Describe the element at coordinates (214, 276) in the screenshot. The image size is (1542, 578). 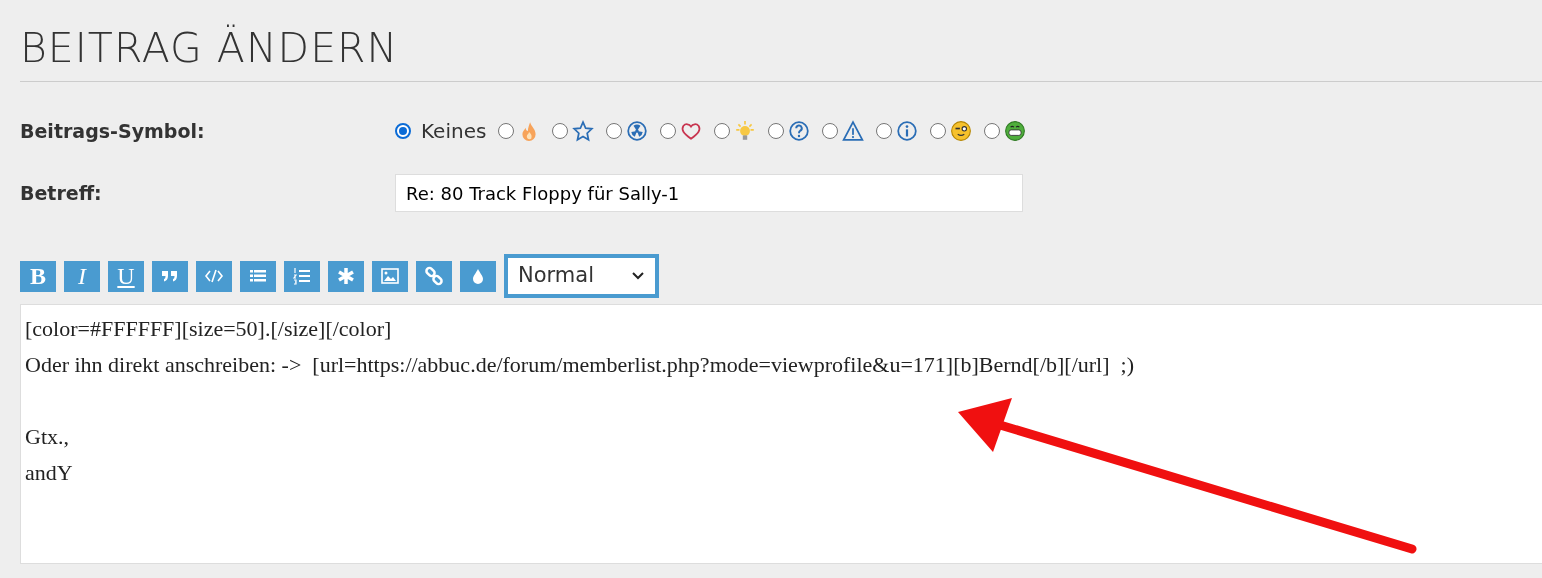
I see `code-icon` at that location.